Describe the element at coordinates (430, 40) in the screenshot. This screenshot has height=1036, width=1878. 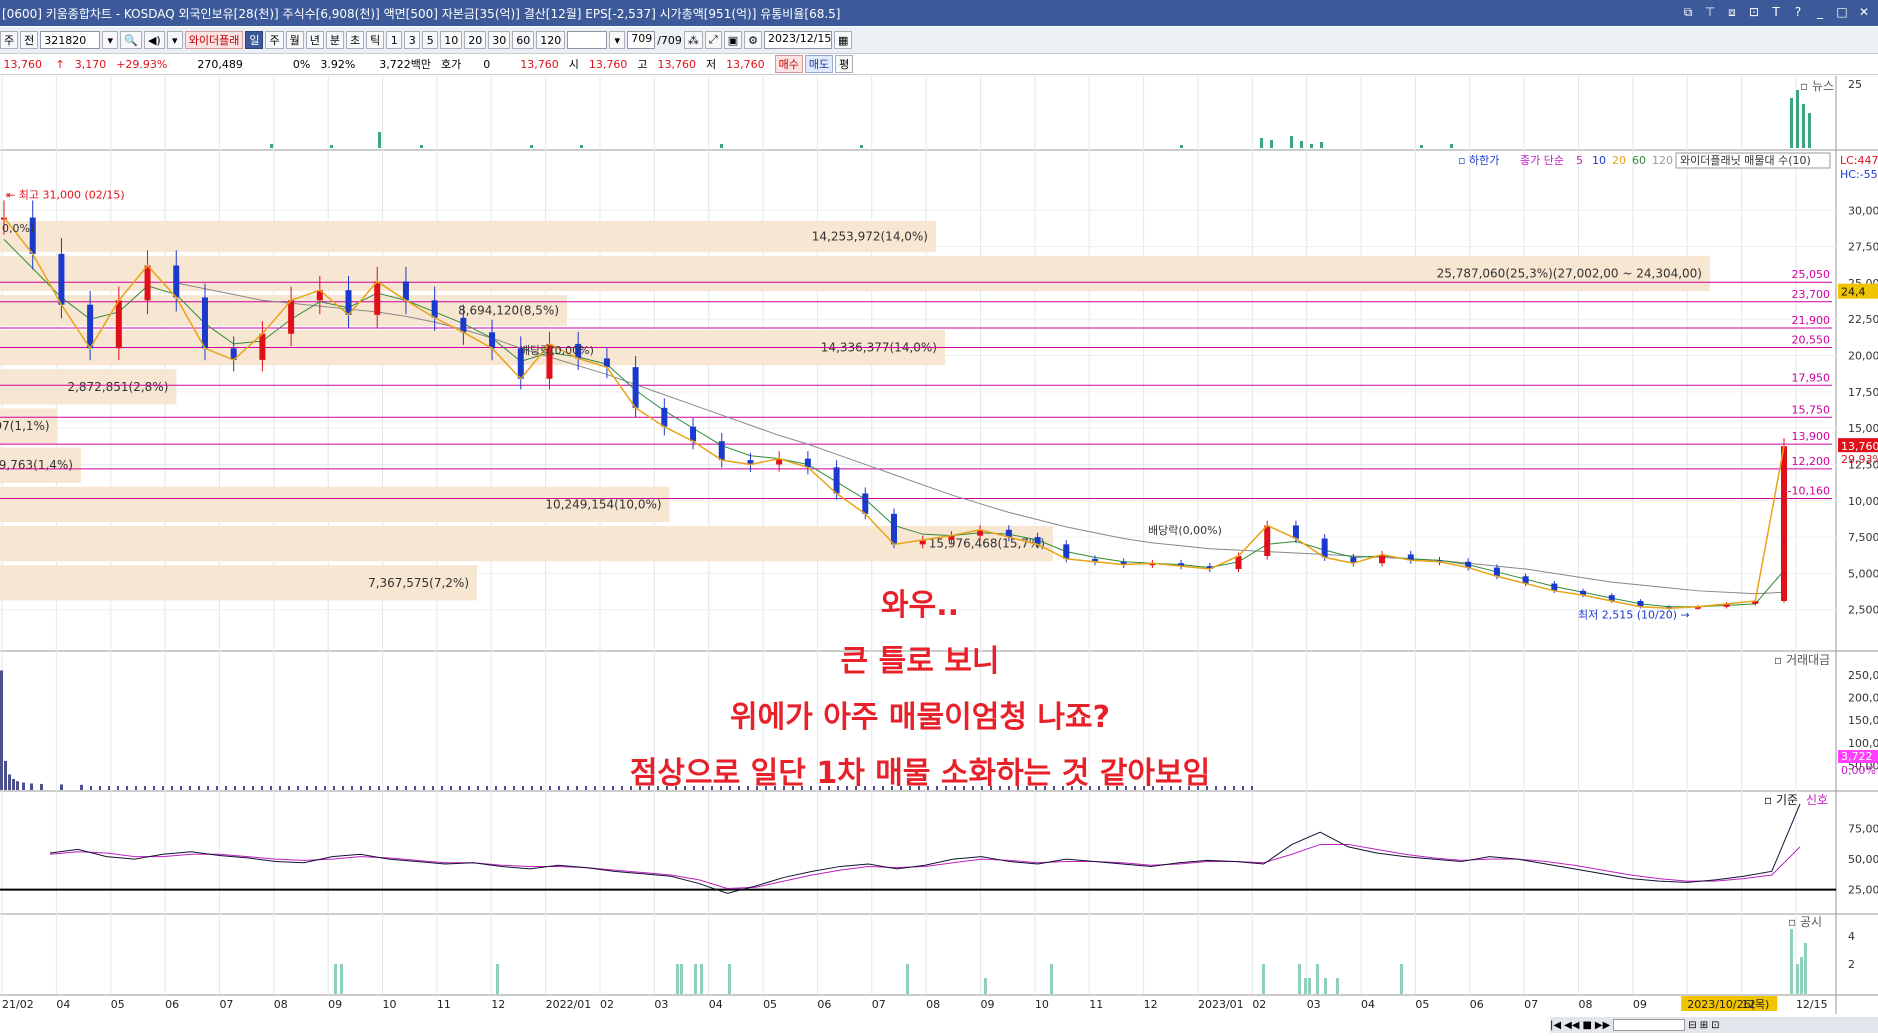
I see `minute-5: 5` at that location.